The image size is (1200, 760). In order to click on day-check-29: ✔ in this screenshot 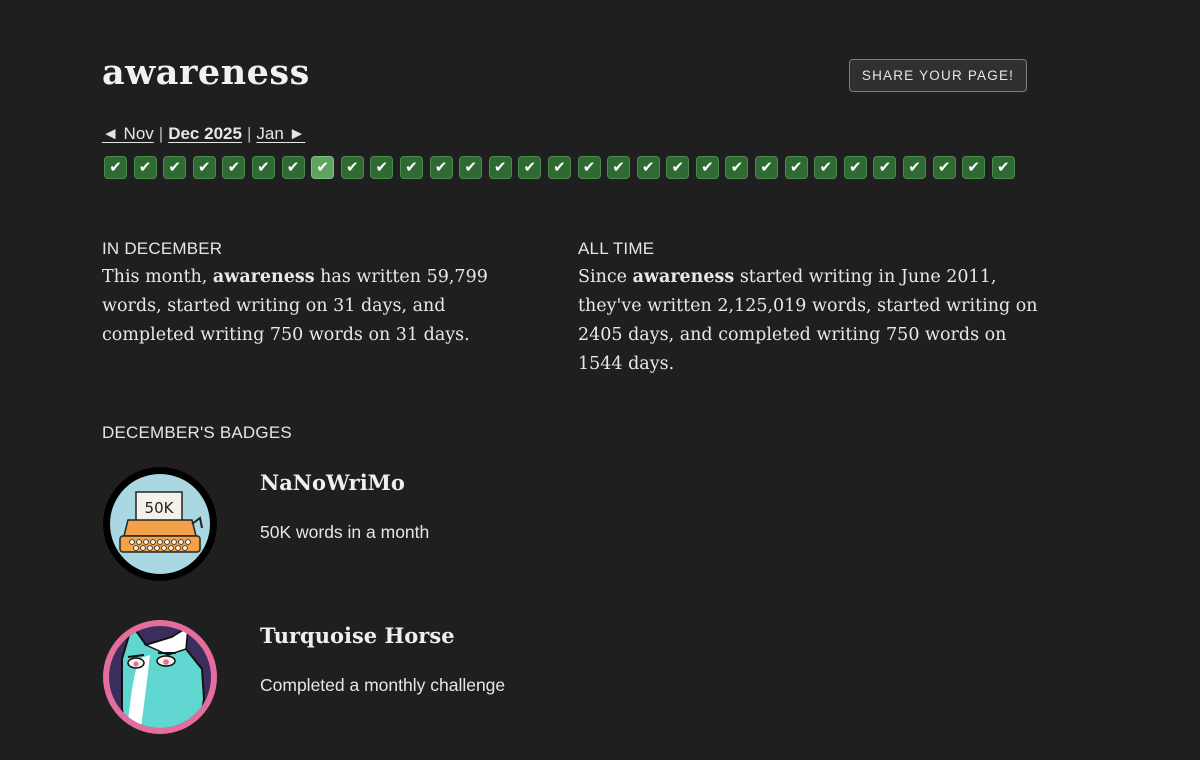, I will do `click(944, 167)`.